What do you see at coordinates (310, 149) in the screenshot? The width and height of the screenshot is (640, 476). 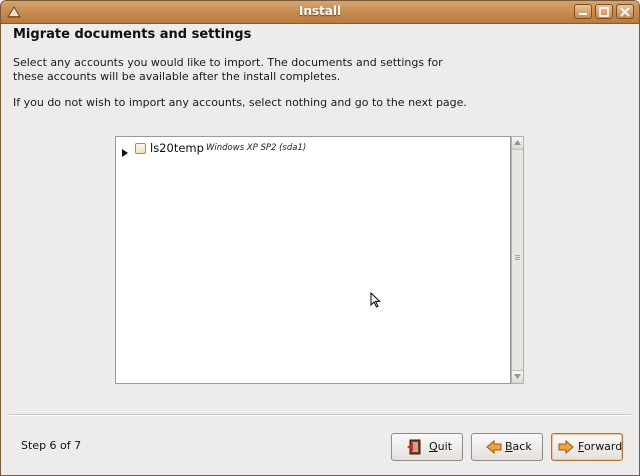 I see `account-row: ls20temp Windows XP SP2 (sda1)` at bounding box center [310, 149].